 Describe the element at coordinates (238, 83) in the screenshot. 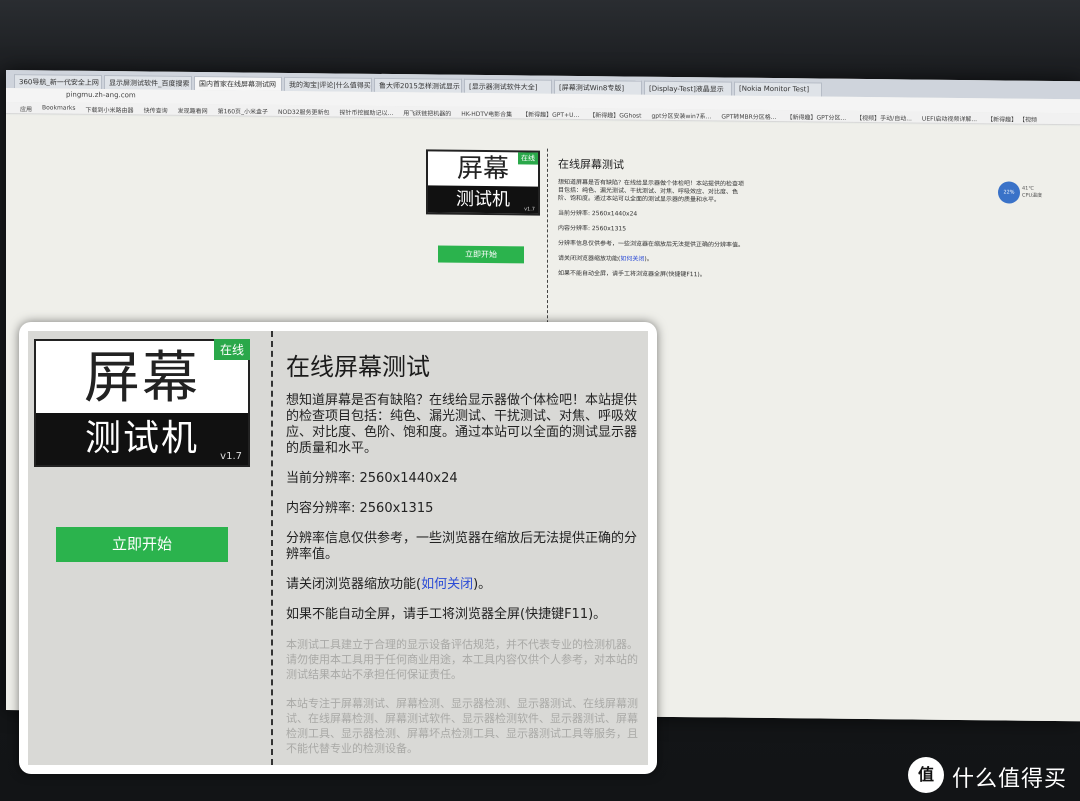

I see `browser-tab-active: 国内首家在线屏幕测试网` at that location.